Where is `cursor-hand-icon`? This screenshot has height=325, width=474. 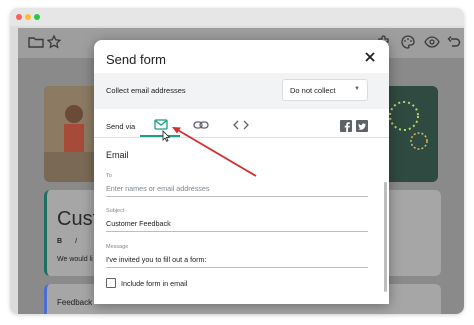 cursor-hand-icon is located at coordinates (166, 136).